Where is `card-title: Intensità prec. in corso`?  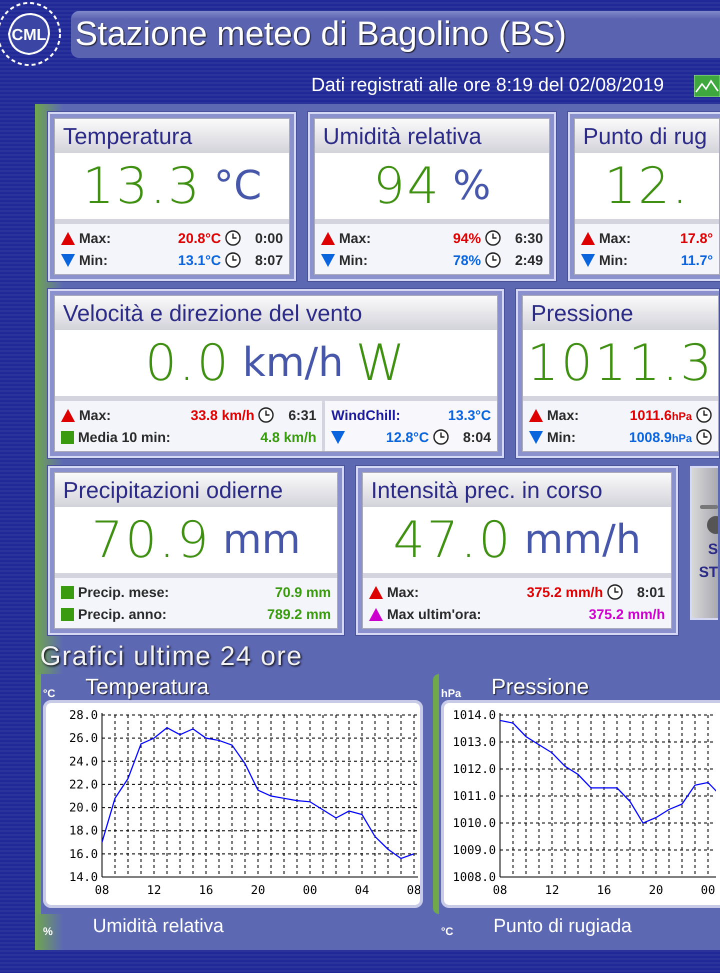
card-title: Intensità prec. in corso is located at coordinates (517, 490).